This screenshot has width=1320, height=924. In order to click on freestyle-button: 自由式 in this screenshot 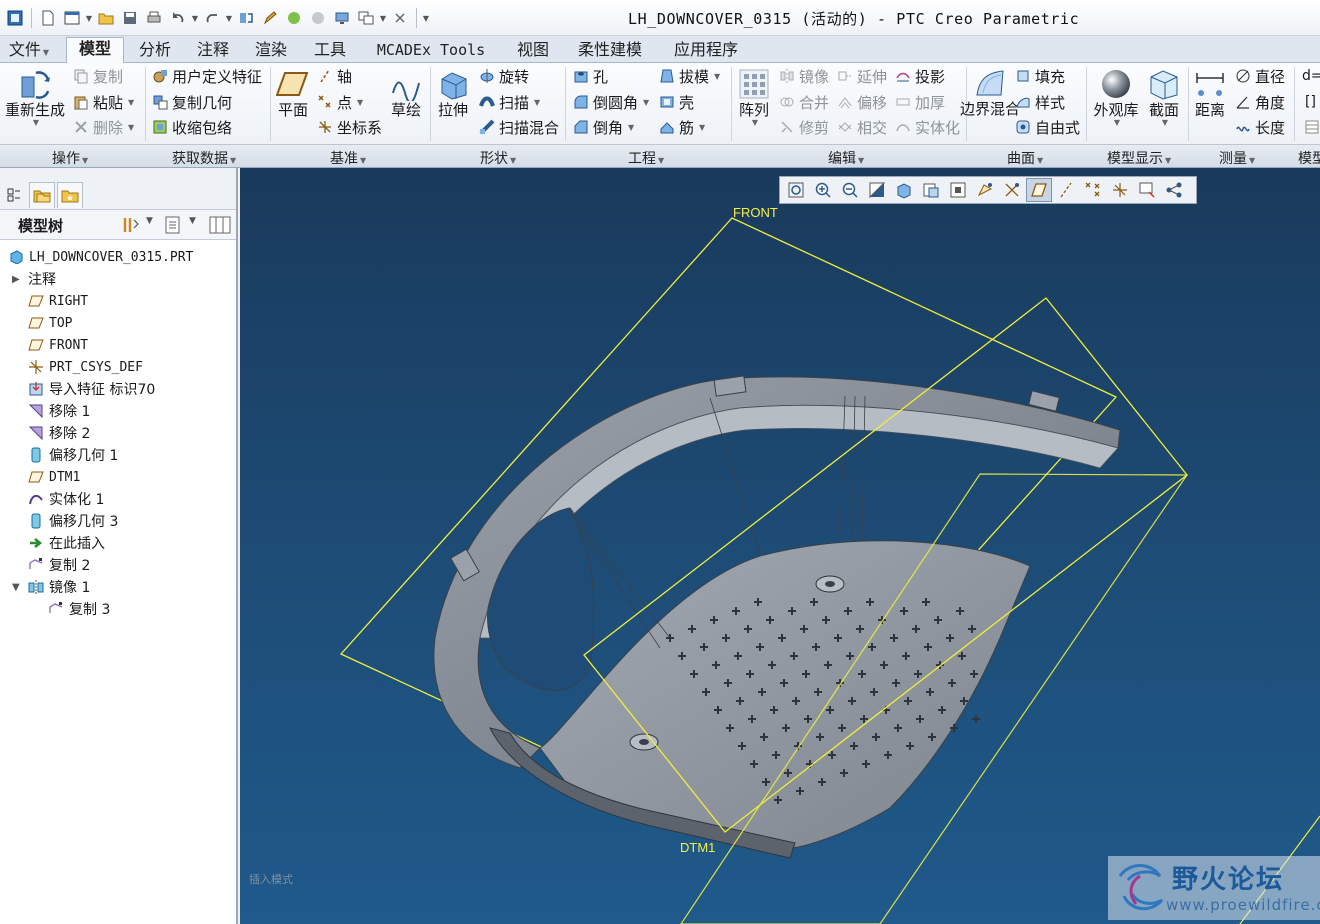, I will do `click(1047, 127)`.